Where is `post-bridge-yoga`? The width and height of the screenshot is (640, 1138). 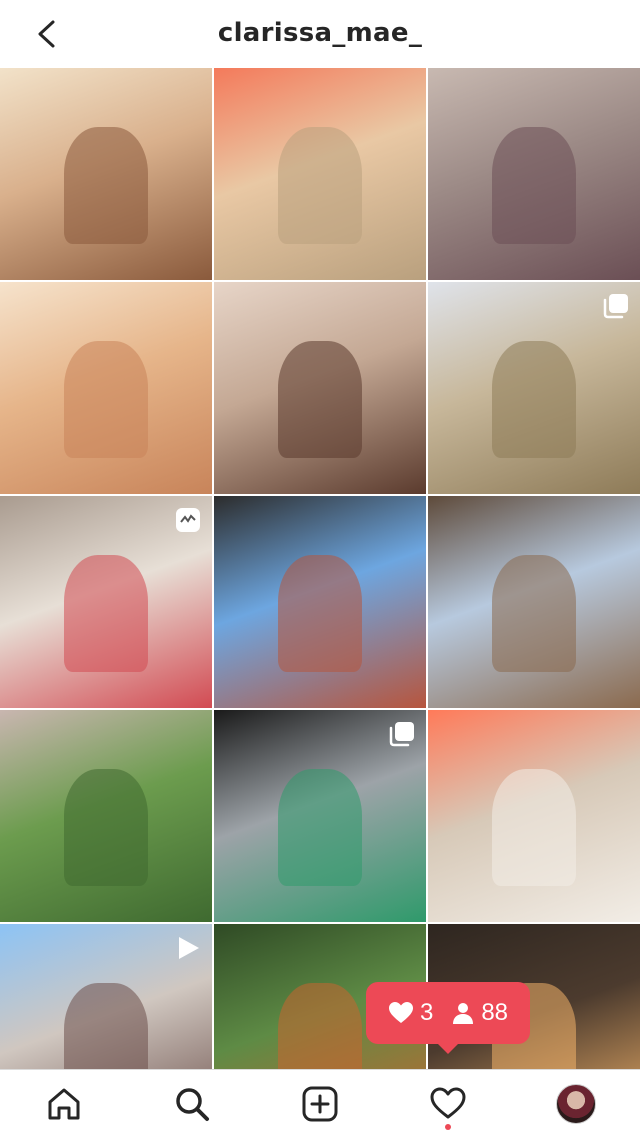
post-bridge-yoga is located at coordinates (534, 602).